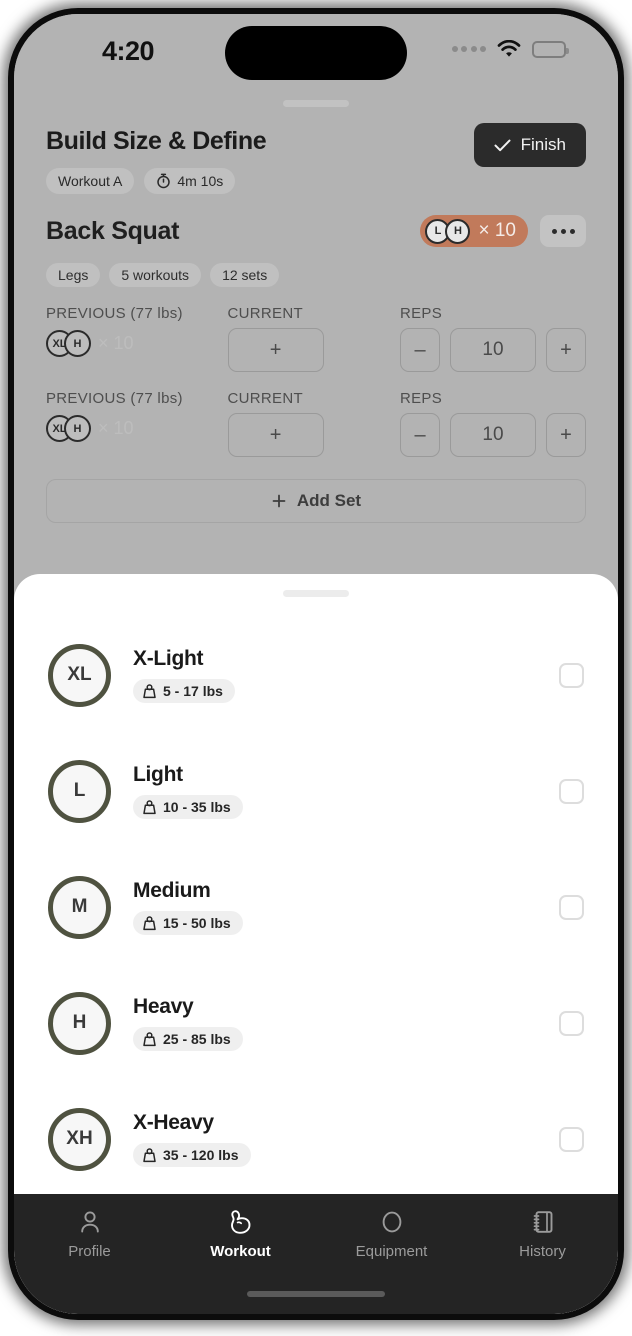 The width and height of the screenshot is (632, 1336). What do you see at coordinates (468, 49) in the screenshot?
I see `signal-dots-icon` at bounding box center [468, 49].